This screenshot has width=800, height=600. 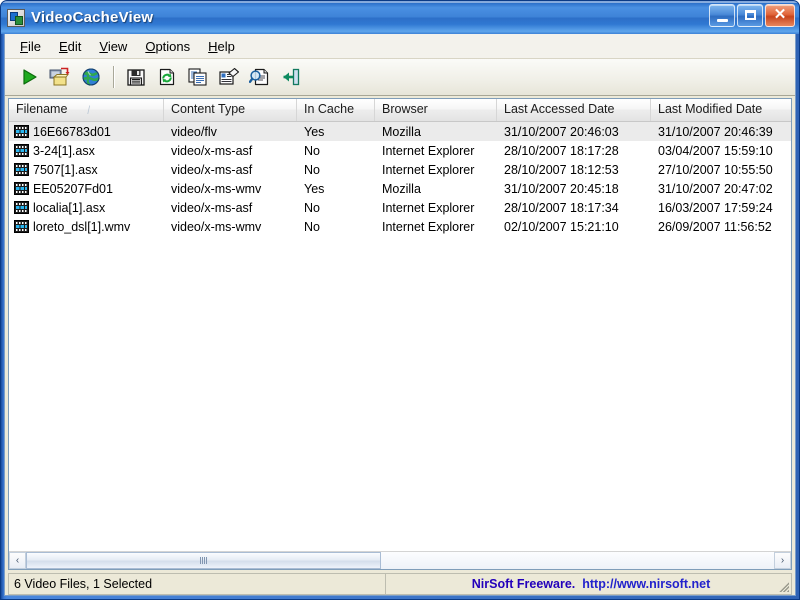 I want to click on cell-in-cache: Yes, so click(x=314, y=188).